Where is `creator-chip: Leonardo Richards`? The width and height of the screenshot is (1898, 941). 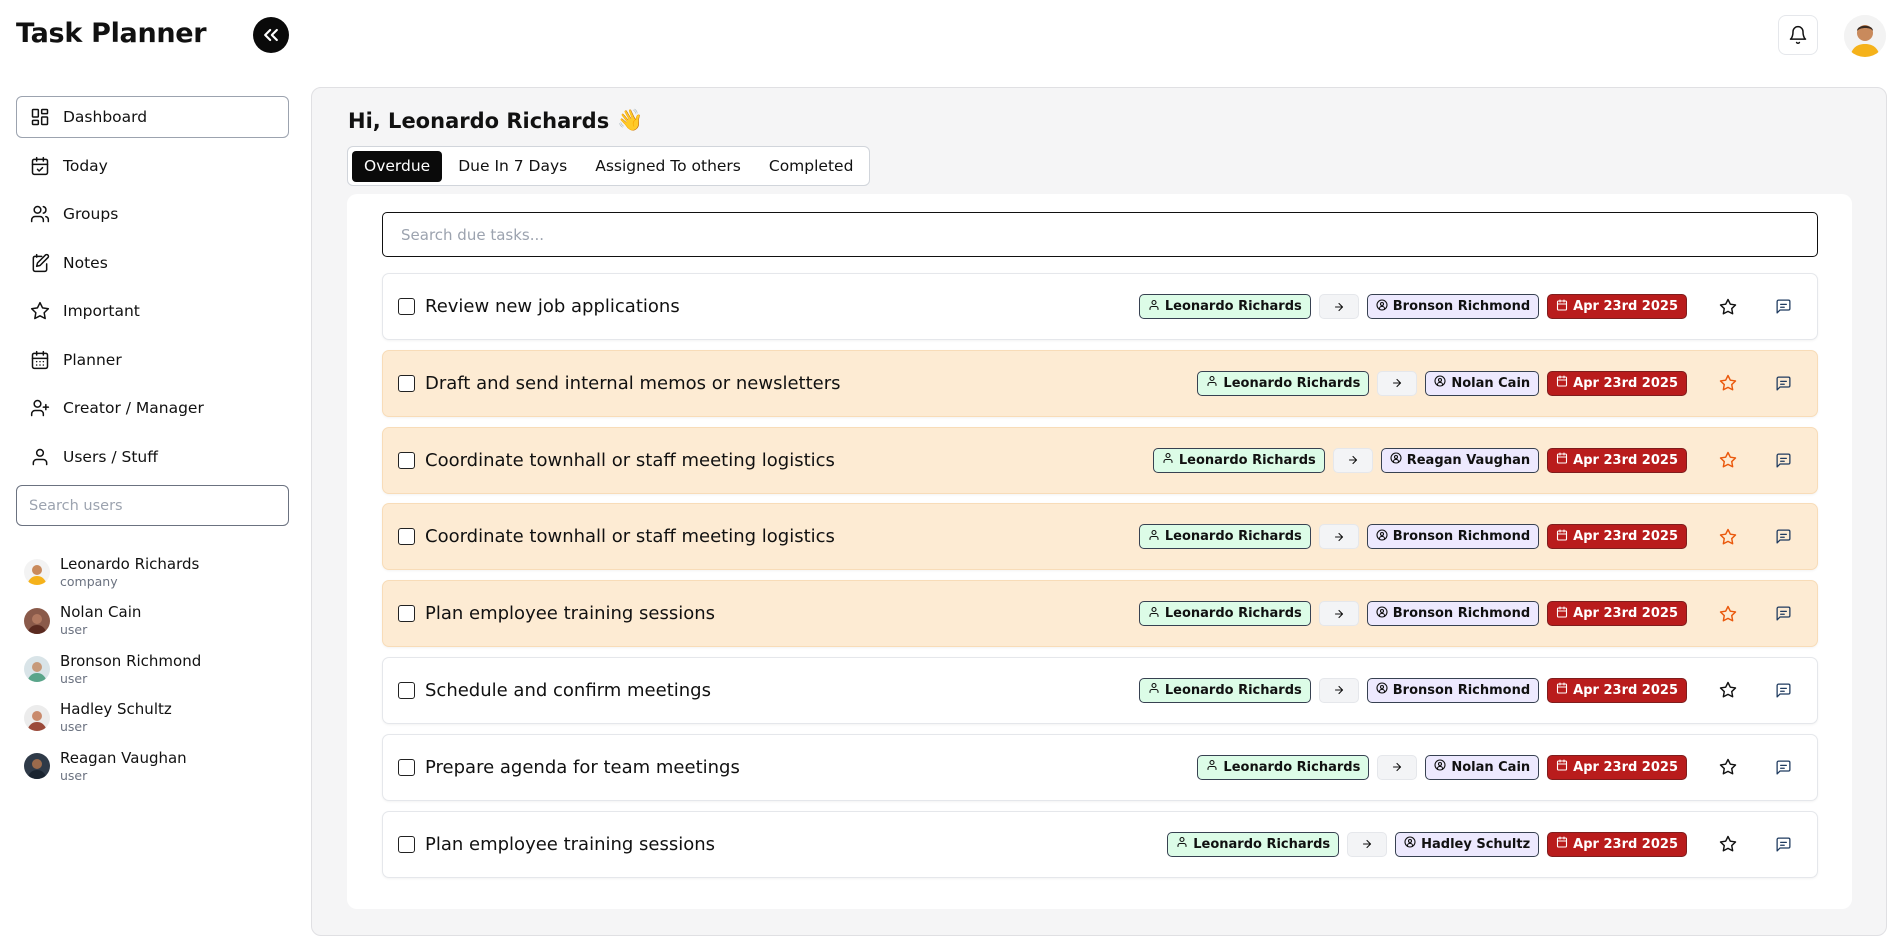 creator-chip: Leonardo Richards is located at coordinates (1224, 614).